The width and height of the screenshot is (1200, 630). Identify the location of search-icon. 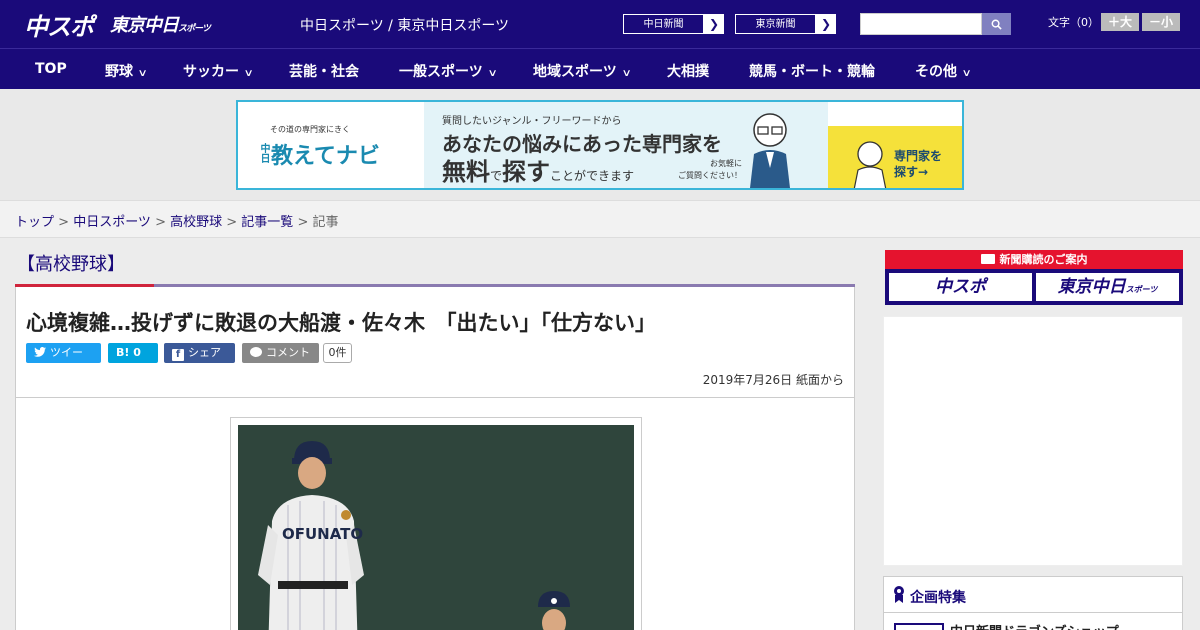
(996, 24).